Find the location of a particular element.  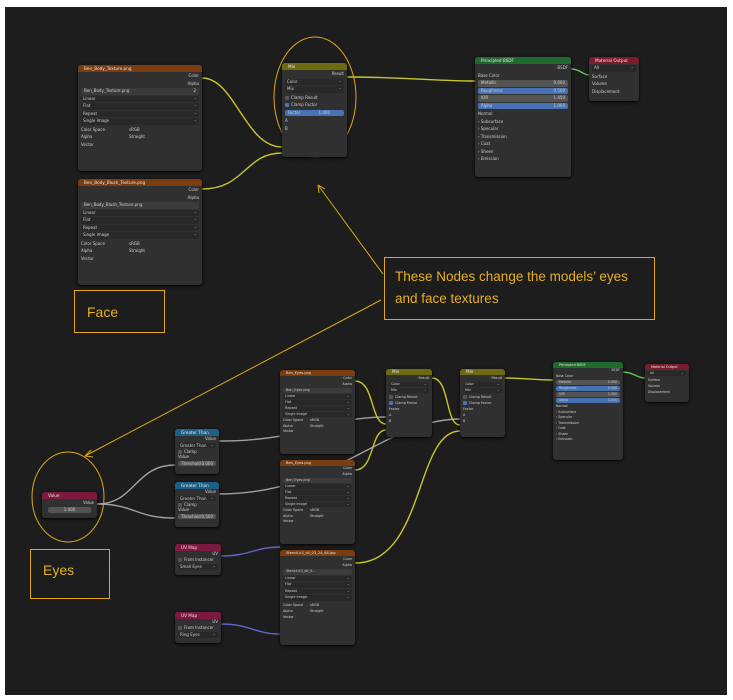

factor-field: Factor 1.000 is located at coordinates (314, 112).